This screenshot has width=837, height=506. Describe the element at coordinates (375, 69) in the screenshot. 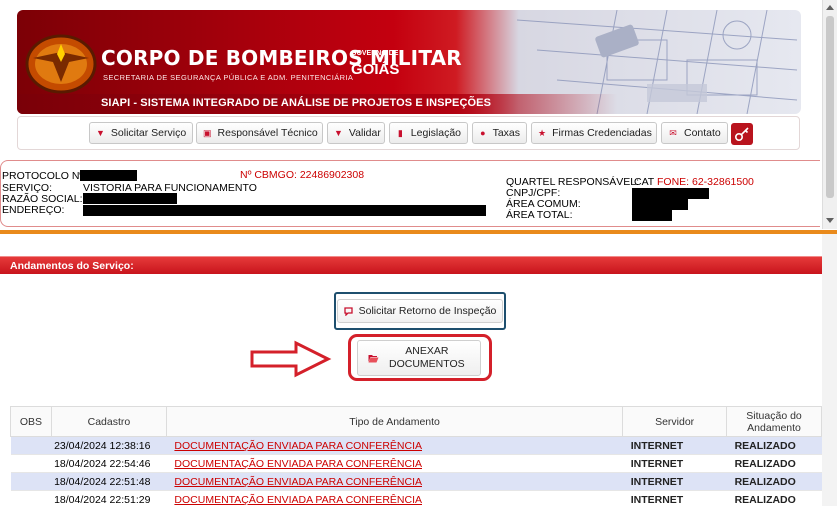

I see `gov-name: GOIÁS` at that location.